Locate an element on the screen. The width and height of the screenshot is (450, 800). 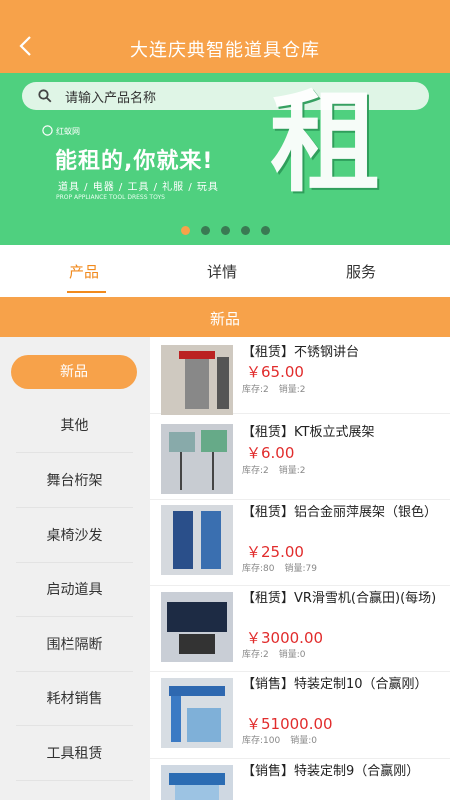
product-name: 【租赁】铝合金丽萍展架（银色） is located at coordinates (340, 512).